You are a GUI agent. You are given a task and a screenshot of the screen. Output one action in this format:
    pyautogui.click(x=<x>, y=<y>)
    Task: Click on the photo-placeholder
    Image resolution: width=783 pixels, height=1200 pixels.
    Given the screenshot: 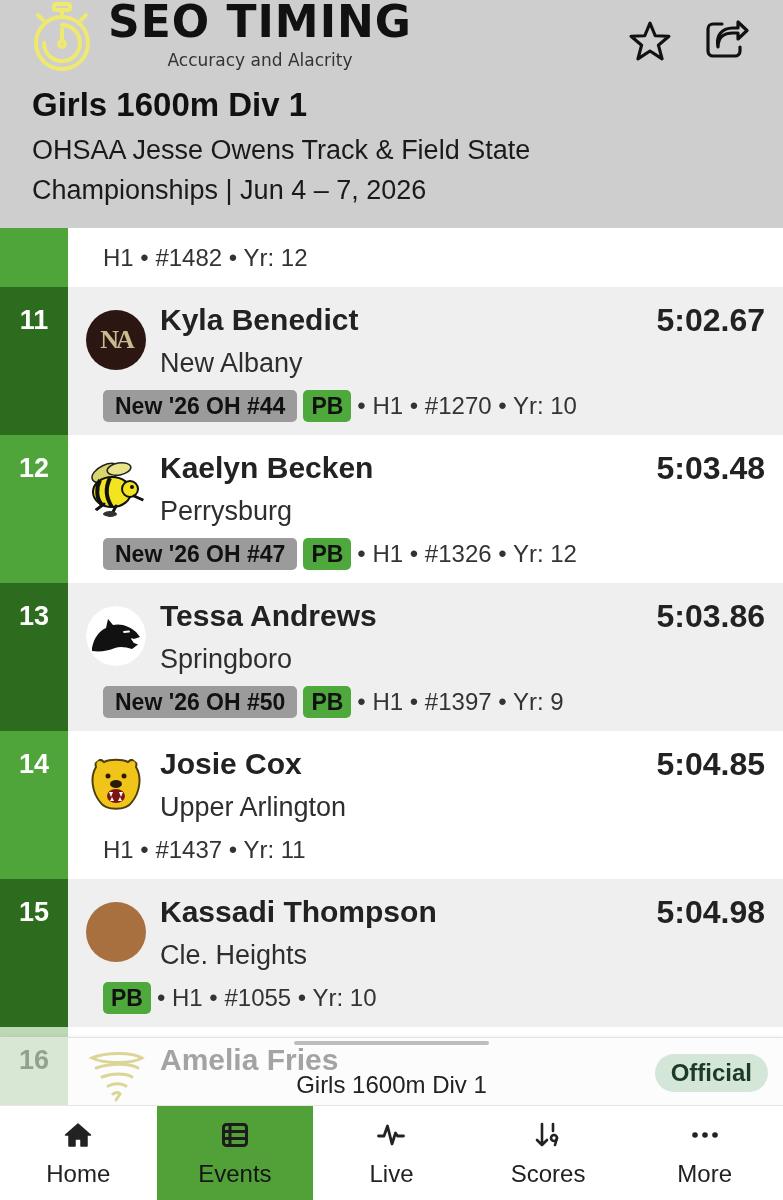 What is the action you would take?
    pyautogui.click(x=116, y=932)
    